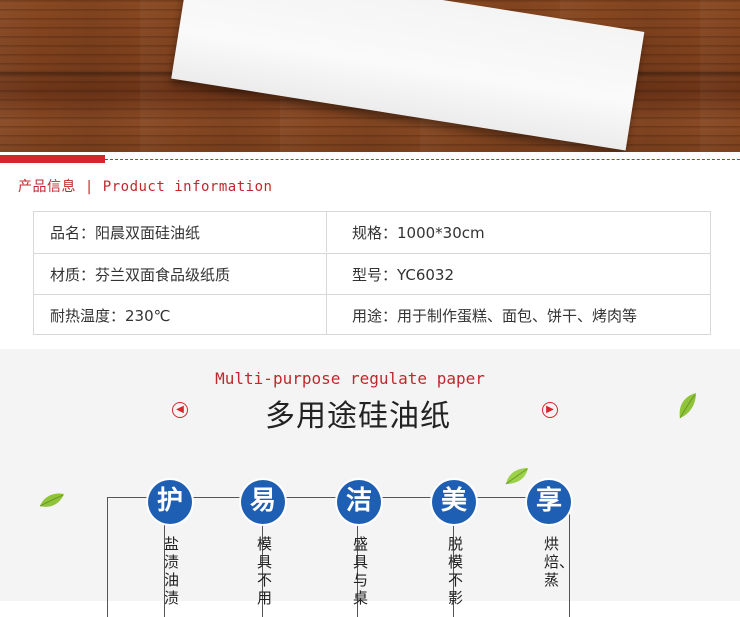  I want to click on feature-text: 盛具与桌, so click(361, 571).